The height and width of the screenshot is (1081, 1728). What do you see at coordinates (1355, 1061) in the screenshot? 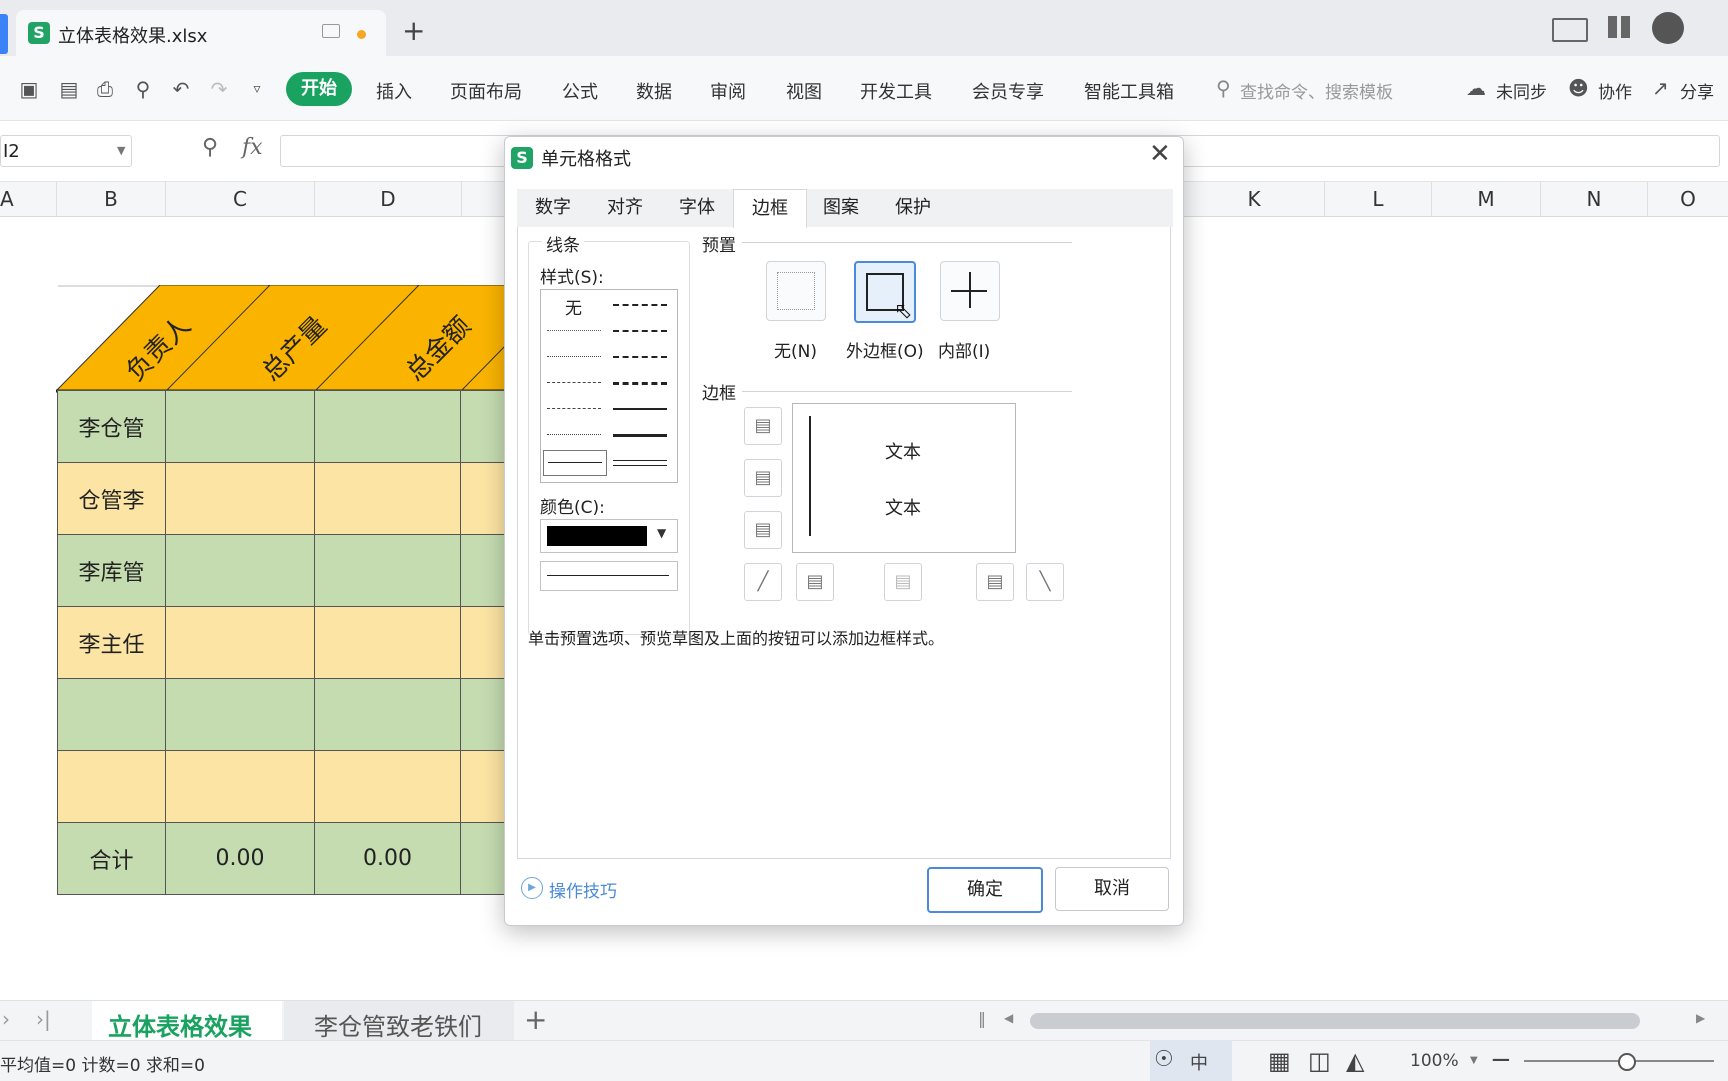
I see `page-break-view-icon: ◭` at bounding box center [1355, 1061].